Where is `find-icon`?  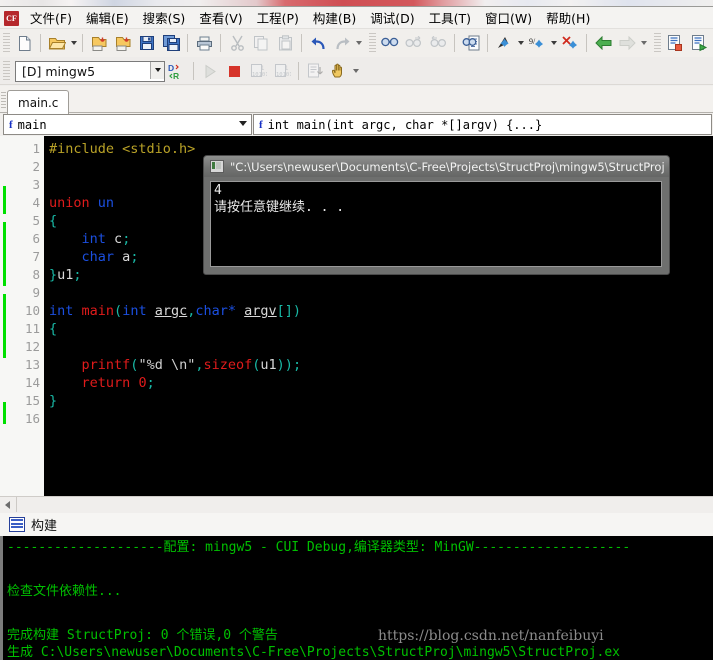 find-icon is located at coordinates (390, 43).